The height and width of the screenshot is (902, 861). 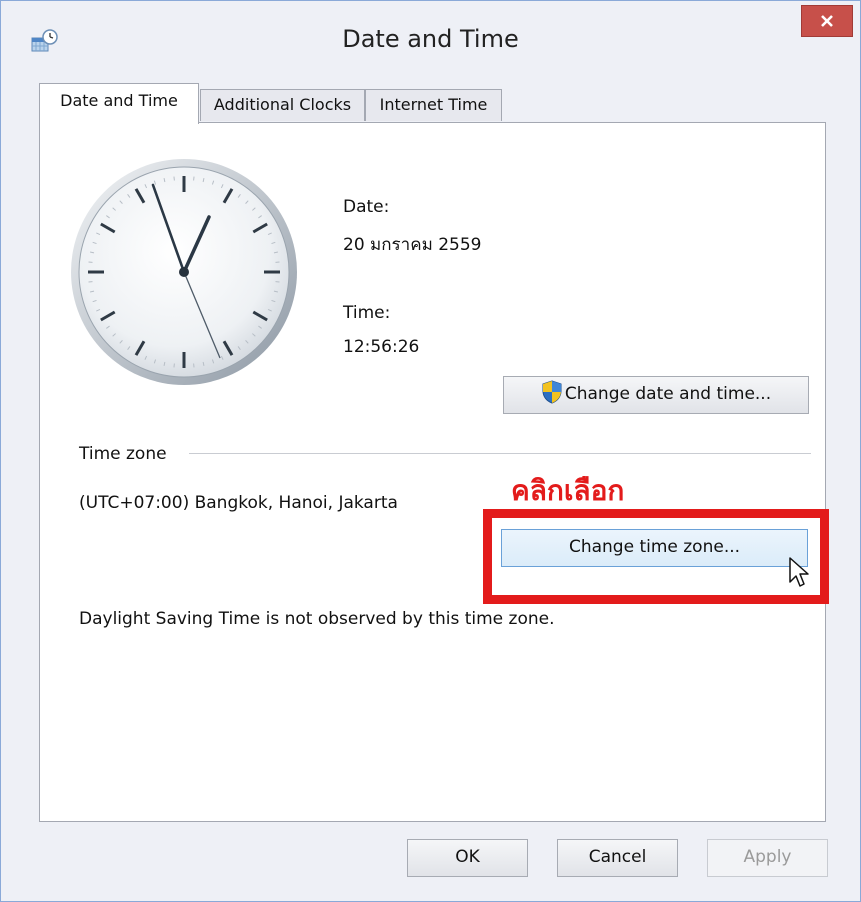 I want to click on close-icon, so click(x=827, y=21).